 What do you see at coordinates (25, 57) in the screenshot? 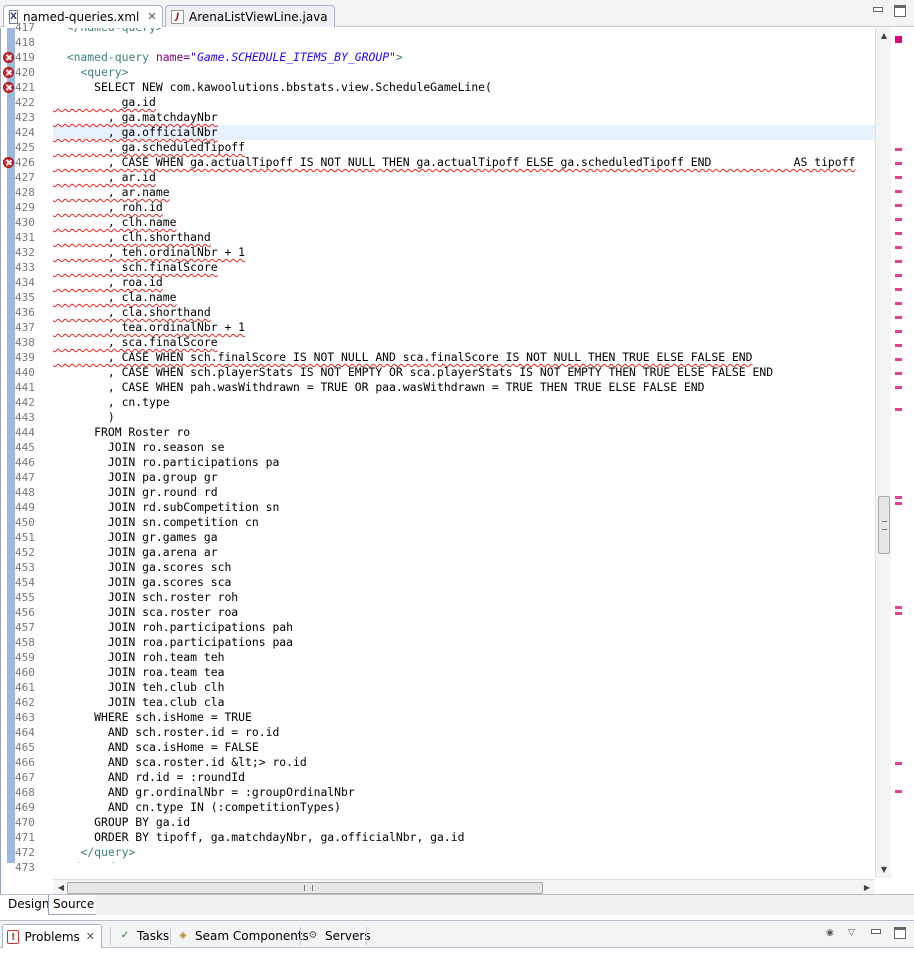
I see `line-number: 419` at bounding box center [25, 57].